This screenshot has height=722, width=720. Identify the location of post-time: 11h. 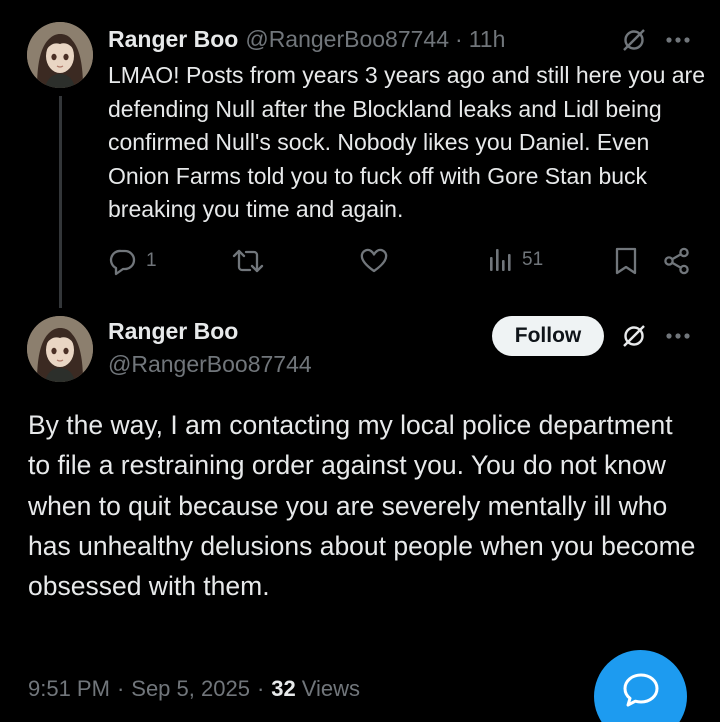
(487, 39).